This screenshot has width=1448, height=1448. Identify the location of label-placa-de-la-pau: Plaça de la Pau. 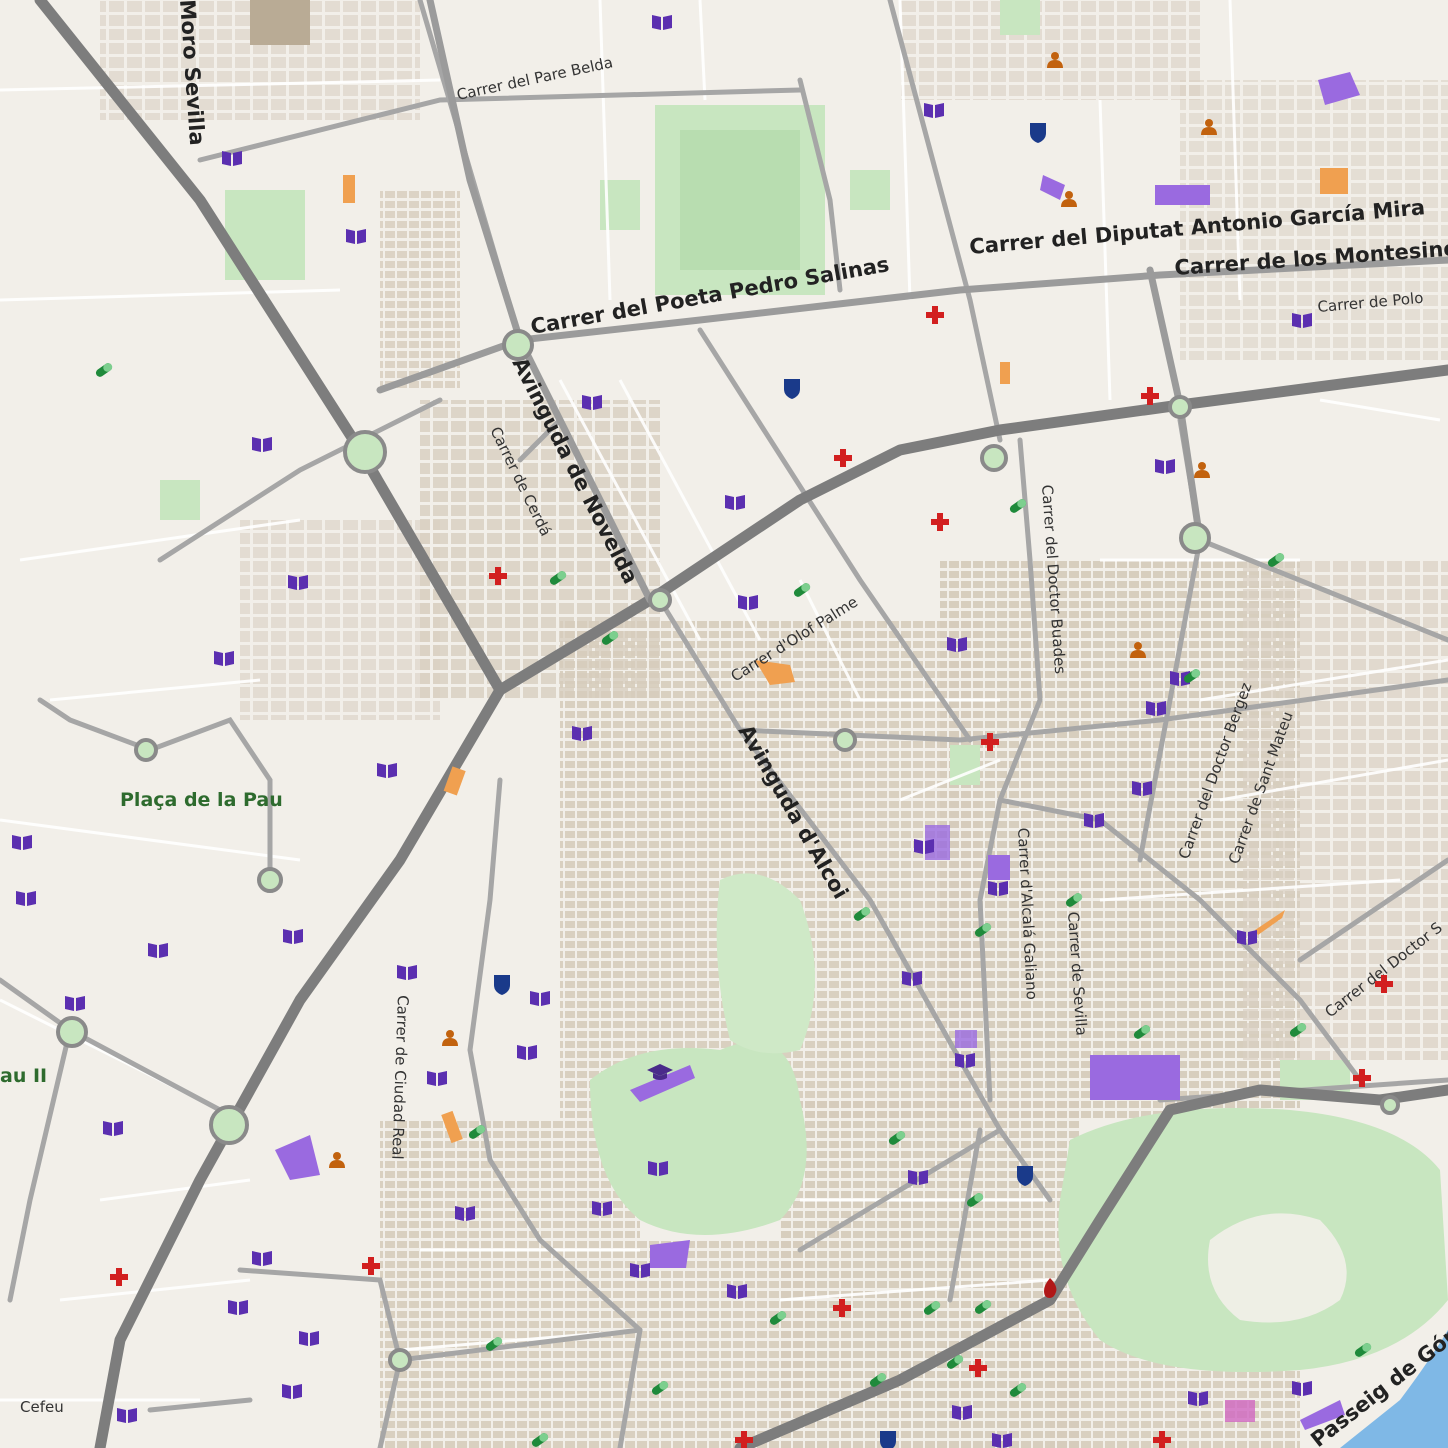
(201, 800).